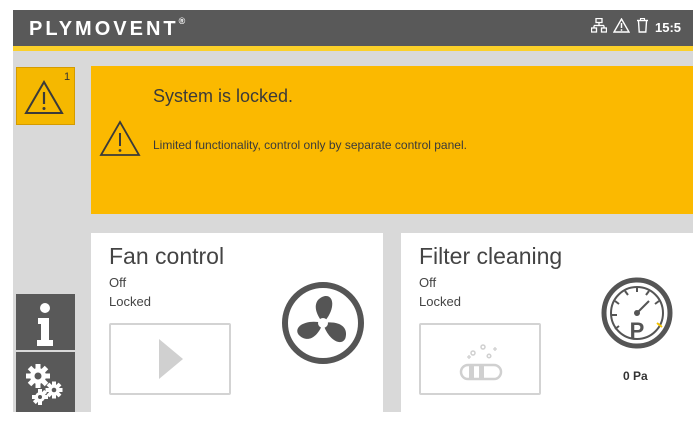 This screenshot has width=693, height=422. What do you see at coordinates (182, 21) in the screenshot?
I see `registered-mark: ®` at bounding box center [182, 21].